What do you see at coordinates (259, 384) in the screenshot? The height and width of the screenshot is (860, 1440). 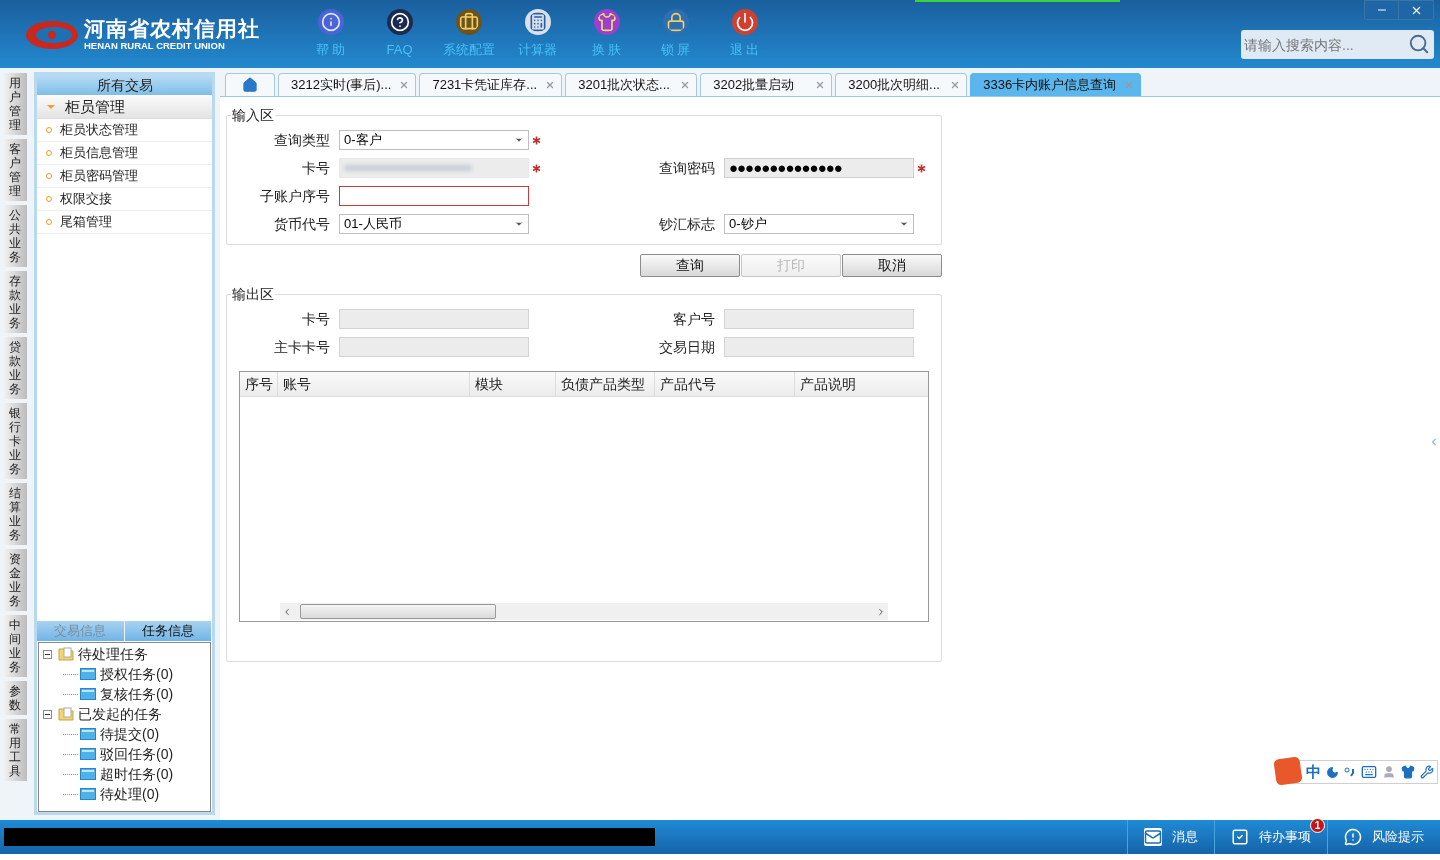 I see `column-header: 序号` at bounding box center [259, 384].